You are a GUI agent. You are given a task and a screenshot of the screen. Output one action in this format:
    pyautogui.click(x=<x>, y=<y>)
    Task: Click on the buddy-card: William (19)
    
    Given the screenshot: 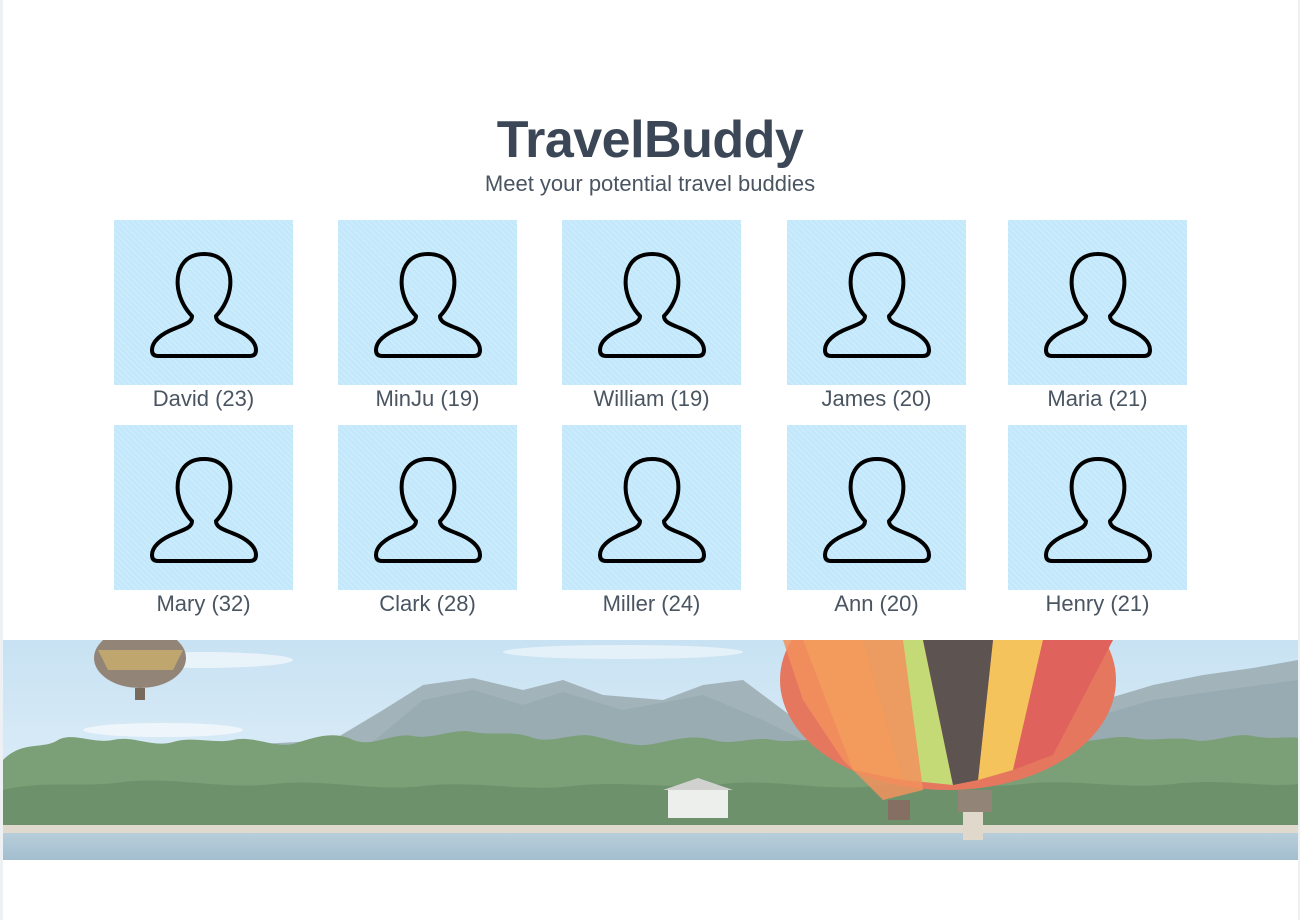 What is the action you would take?
    pyautogui.click(x=652, y=320)
    